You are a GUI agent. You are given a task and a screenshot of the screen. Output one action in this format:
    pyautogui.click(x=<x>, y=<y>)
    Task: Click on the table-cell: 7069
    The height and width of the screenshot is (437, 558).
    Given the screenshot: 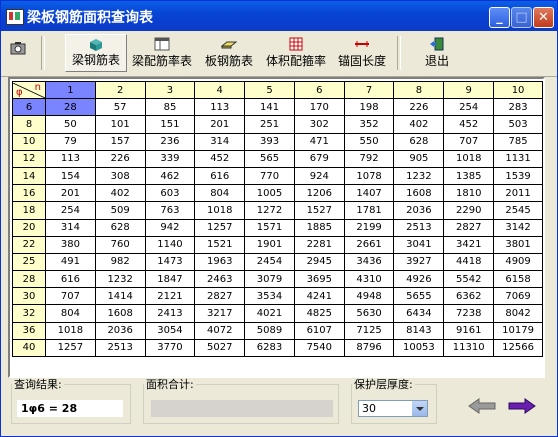 What is the action you would take?
    pyautogui.click(x=518, y=296)
    